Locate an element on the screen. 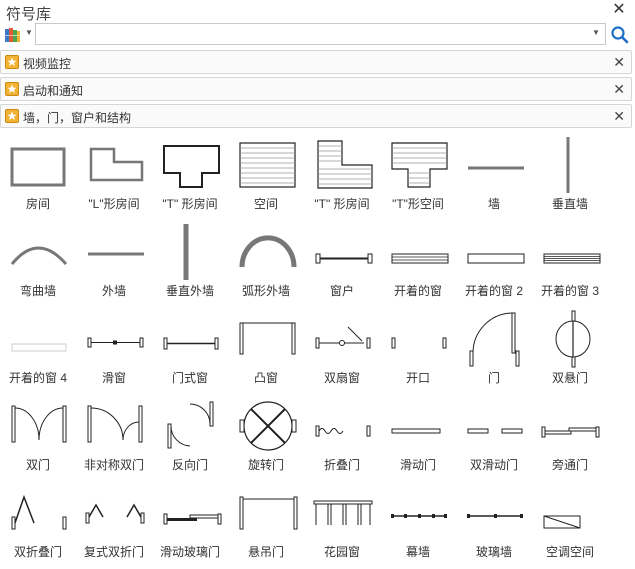 The height and width of the screenshot is (569, 635). shape-garden-window: 花园窗 is located at coordinates (342, 526).